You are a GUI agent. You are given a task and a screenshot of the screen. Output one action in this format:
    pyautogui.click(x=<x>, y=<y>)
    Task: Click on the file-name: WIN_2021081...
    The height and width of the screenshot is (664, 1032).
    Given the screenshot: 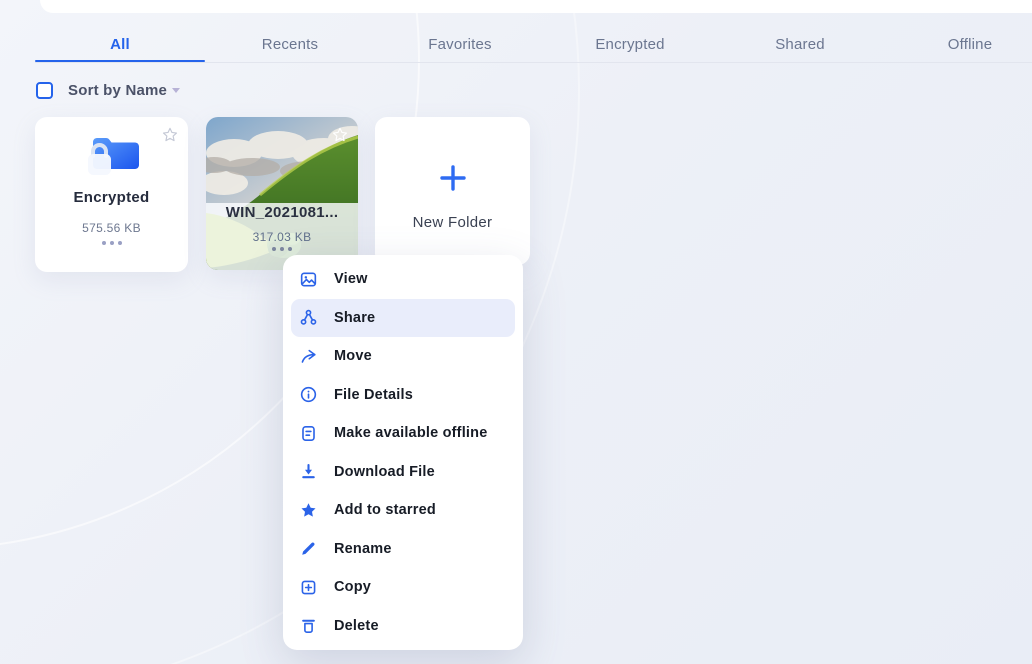 What is the action you would take?
    pyautogui.click(x=282, y=212)
    